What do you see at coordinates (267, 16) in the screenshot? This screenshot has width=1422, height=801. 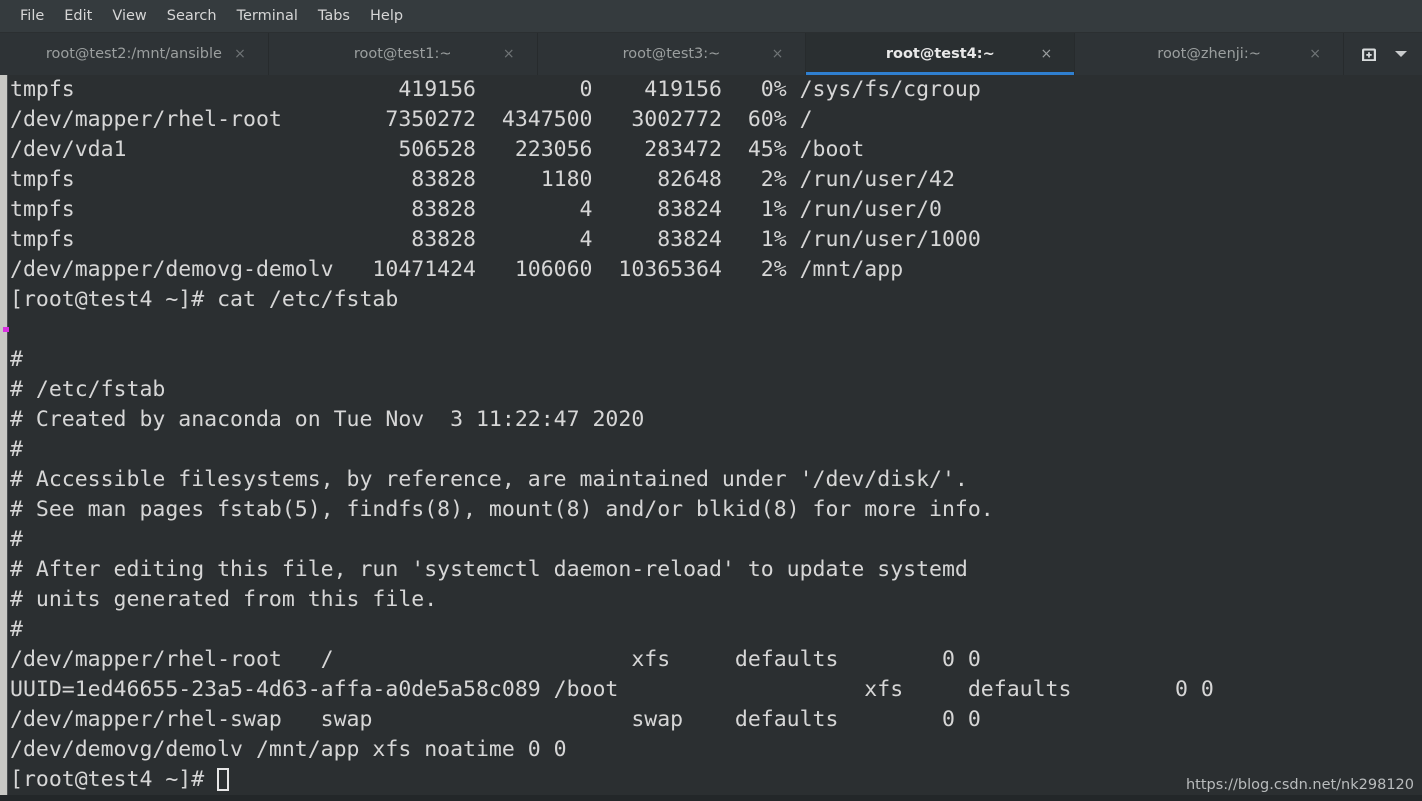 I see `menu-item-terminal: Terminal` at bounding box center [267, 16].